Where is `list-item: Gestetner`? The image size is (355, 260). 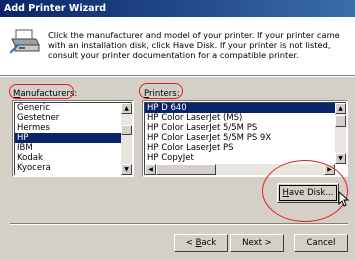
list-item: Gestetner is located at coordinates (73, 118).